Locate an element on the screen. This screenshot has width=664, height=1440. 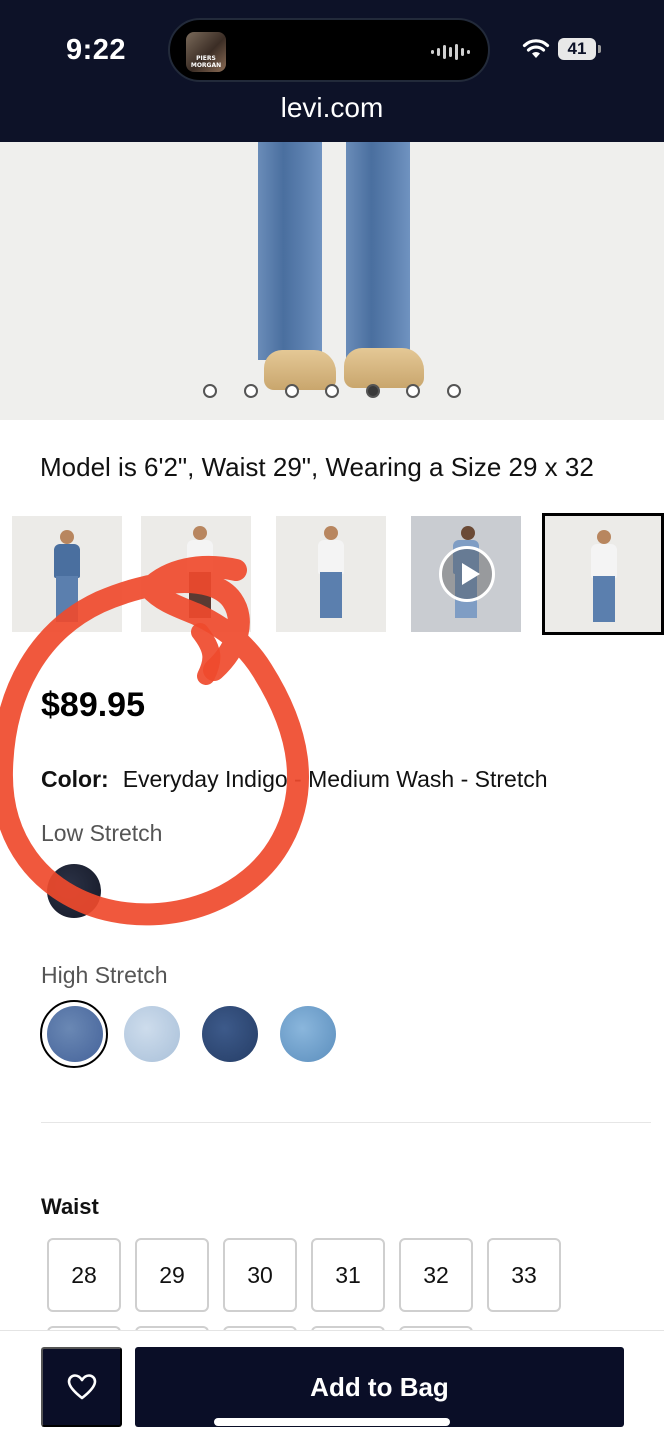
dynamic-island: PIERS MORGAN is located at coordinates (329, 50).